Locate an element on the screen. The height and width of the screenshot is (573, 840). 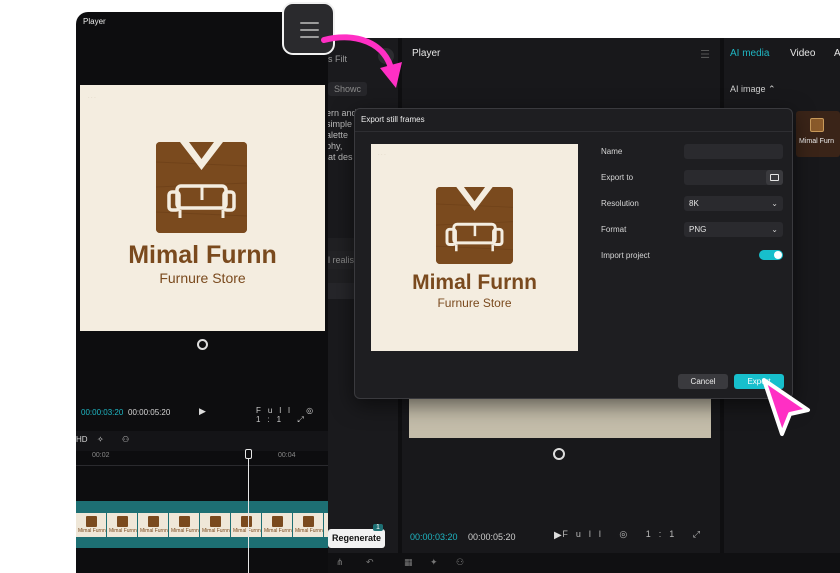
format-select: PNG ⌄ is located at coordinates (733, 229).